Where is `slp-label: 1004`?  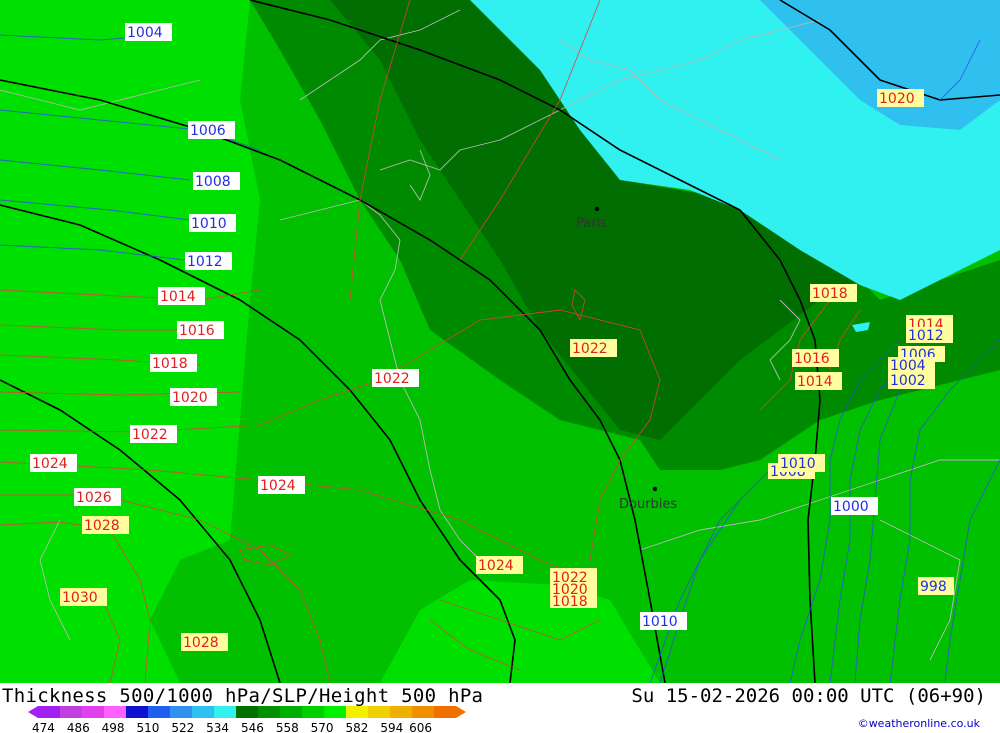
slp-label: 1004 is located at coordinates (148, 32).